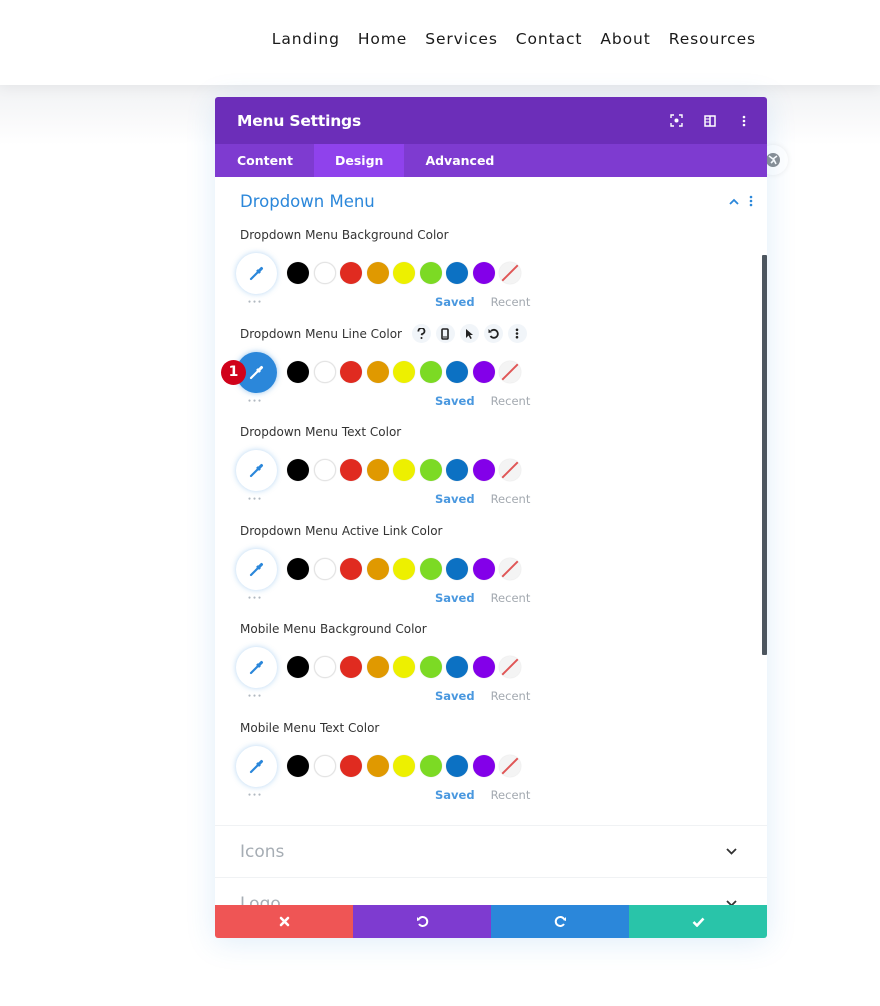 The height and width of the screenshot is (1006, 880). I want to click on section-header-dropdown-menu: Dropdown Menu, so click(491, 201).